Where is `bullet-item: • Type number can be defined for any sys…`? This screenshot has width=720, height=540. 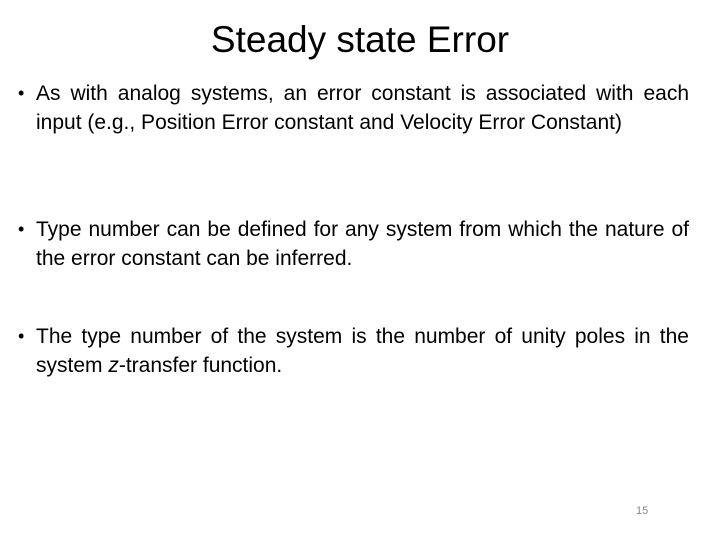 bullet-item: • Type number can be defined for any sys… is located at coordinates (353, 244).